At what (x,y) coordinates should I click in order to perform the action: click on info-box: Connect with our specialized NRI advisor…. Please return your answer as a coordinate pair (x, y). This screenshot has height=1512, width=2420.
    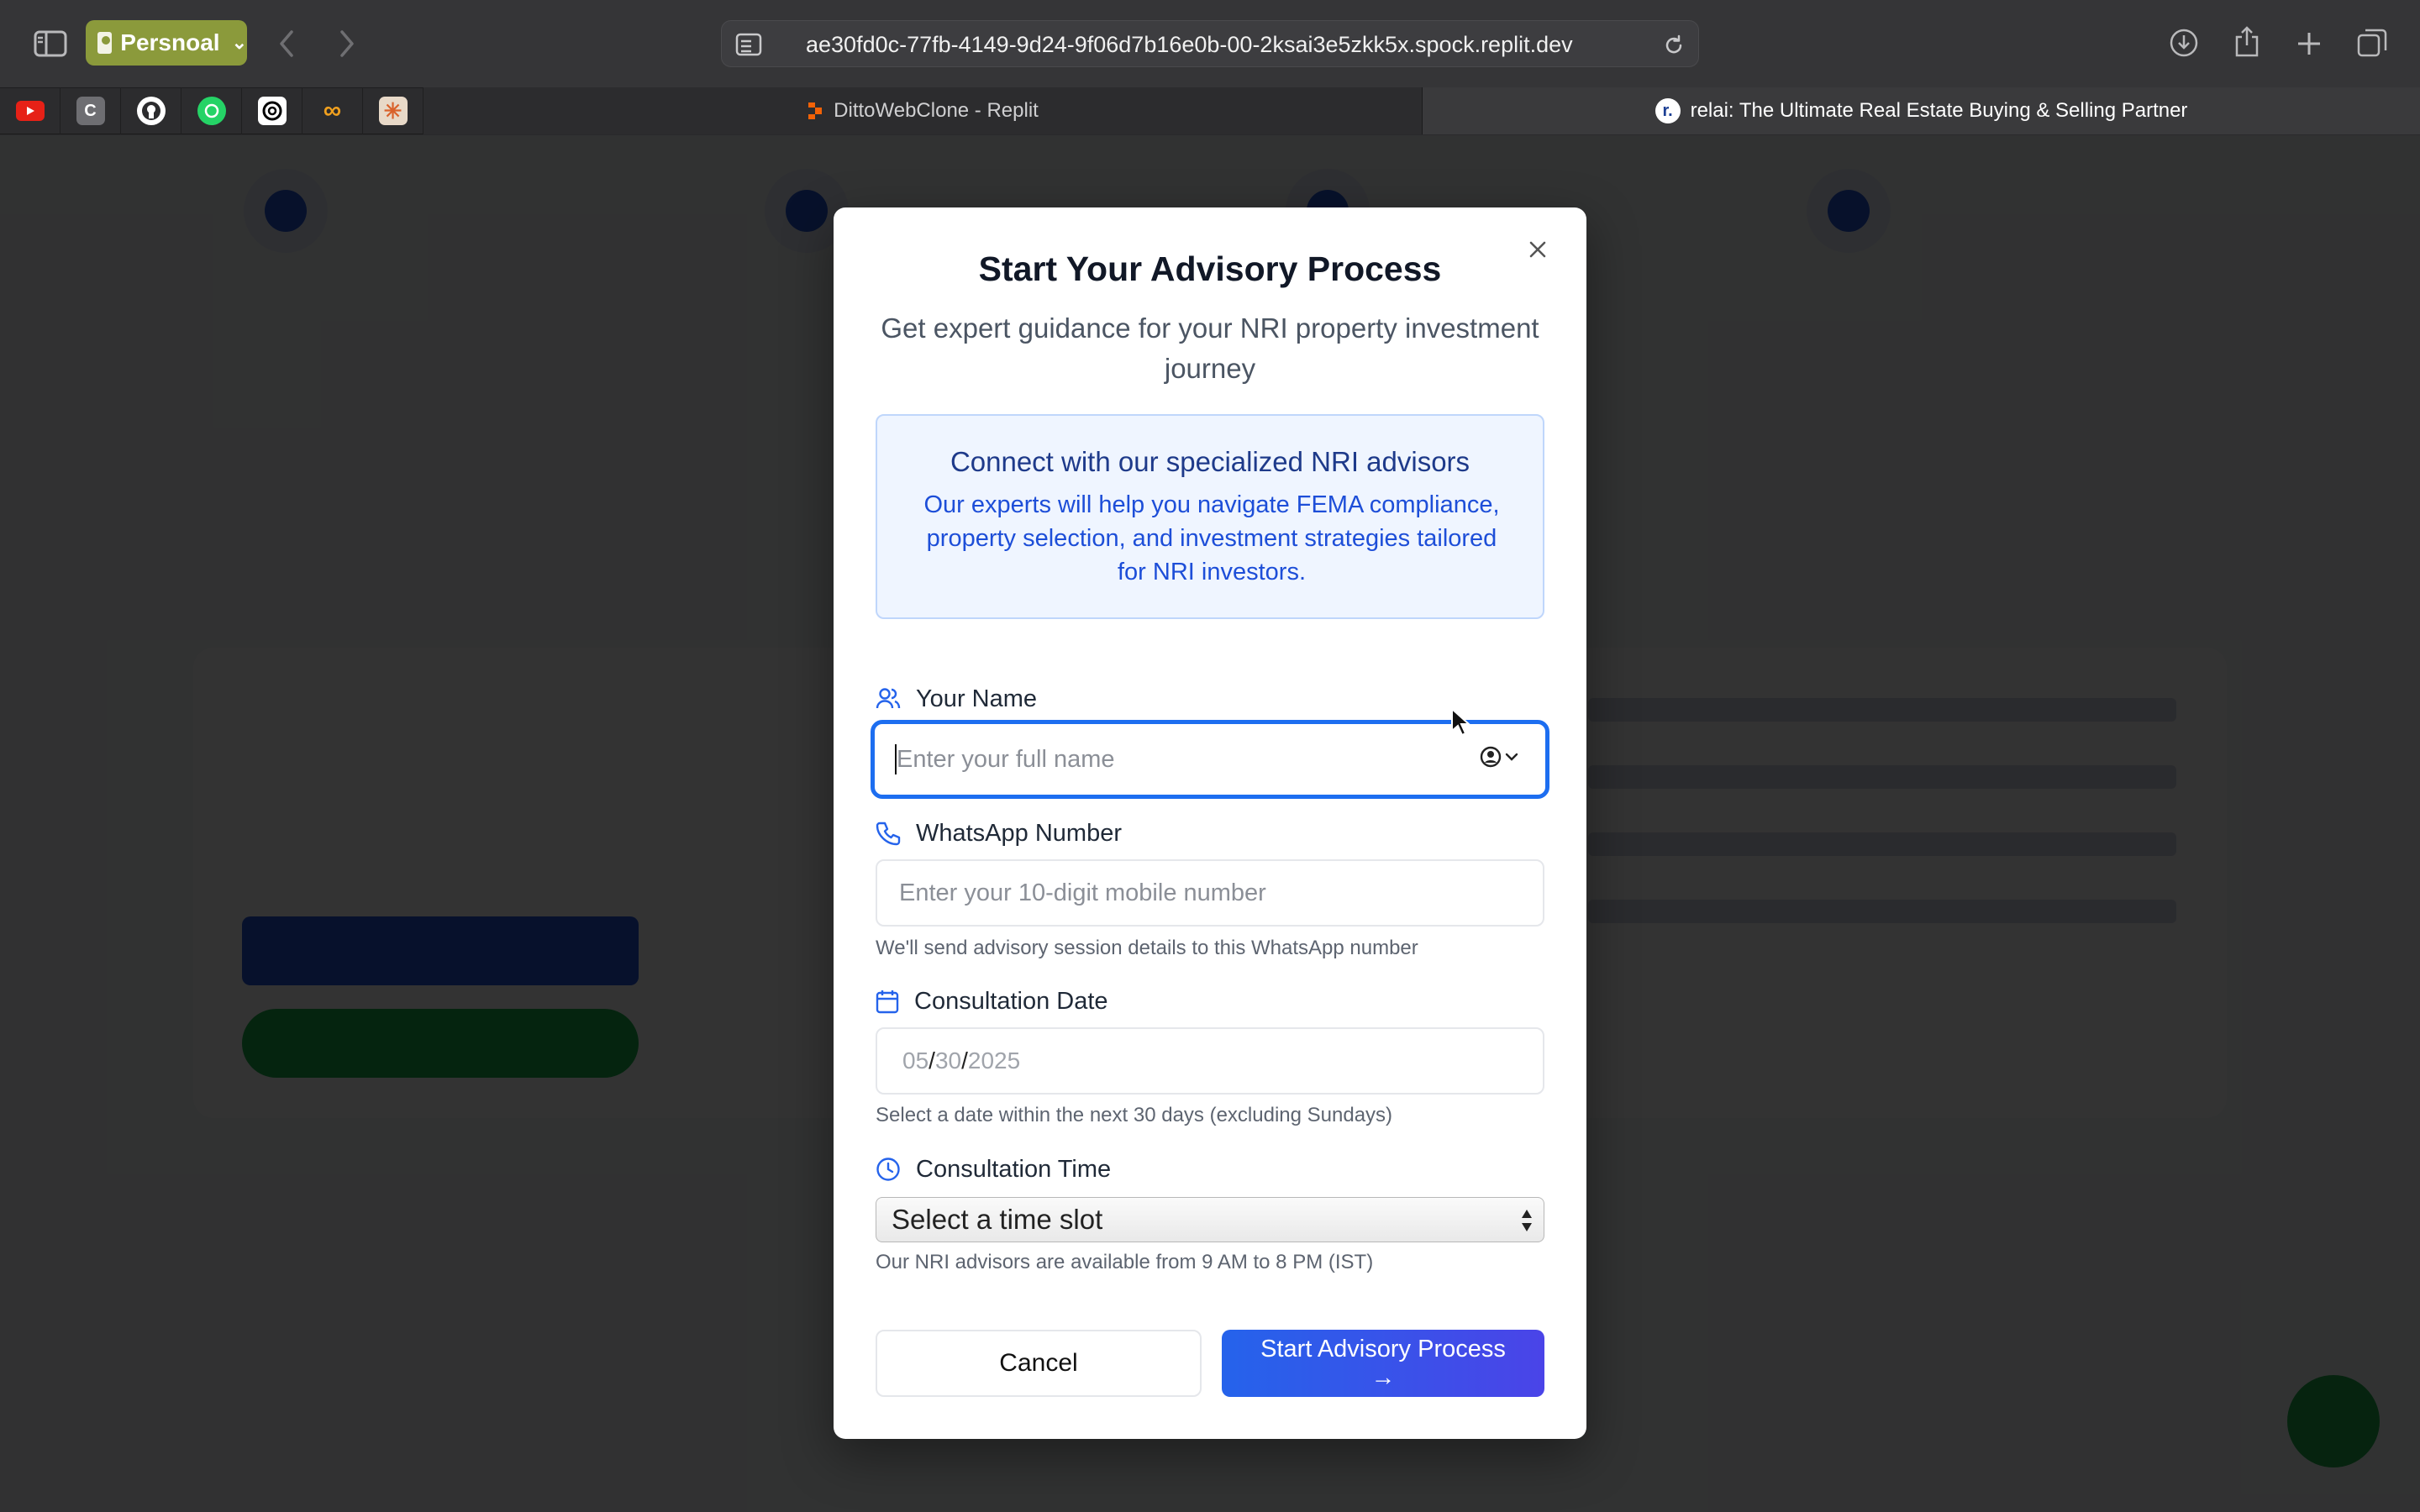
    Looking at the image, I should click on (1210, 516).